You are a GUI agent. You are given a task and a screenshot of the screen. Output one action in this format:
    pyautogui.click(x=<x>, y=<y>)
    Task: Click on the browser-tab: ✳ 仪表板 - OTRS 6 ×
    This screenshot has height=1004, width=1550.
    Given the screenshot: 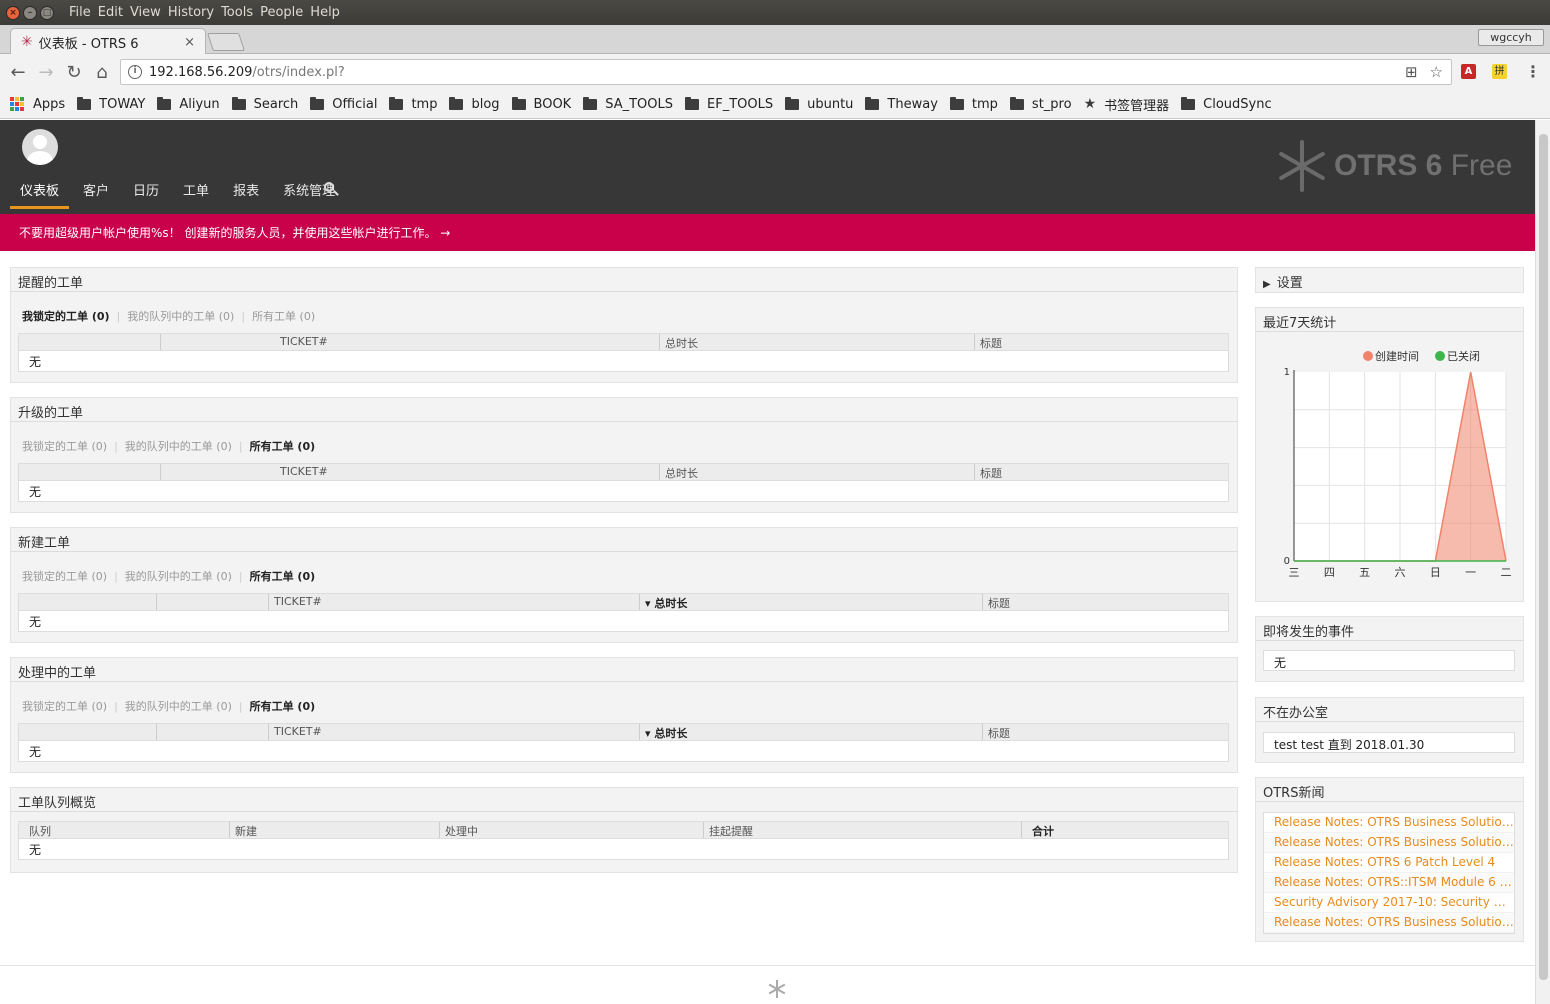 What is the action you would take?
    pyautogui.click(x=108, y=41)
    